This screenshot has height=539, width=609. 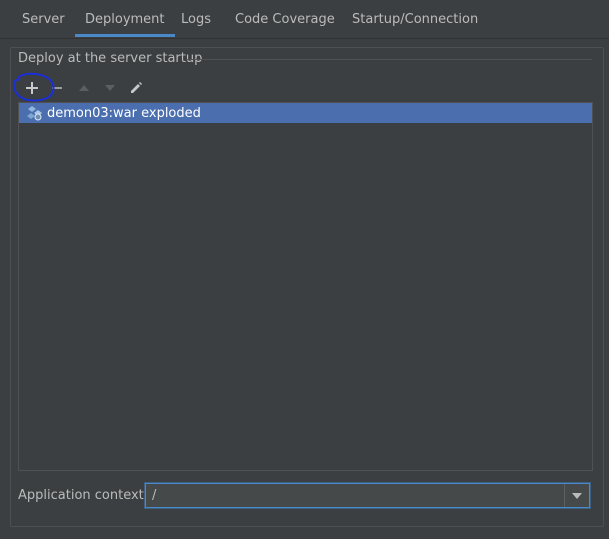 I want to click on tab-code-coverage: Code Coverage, so click(x=285, y=18).